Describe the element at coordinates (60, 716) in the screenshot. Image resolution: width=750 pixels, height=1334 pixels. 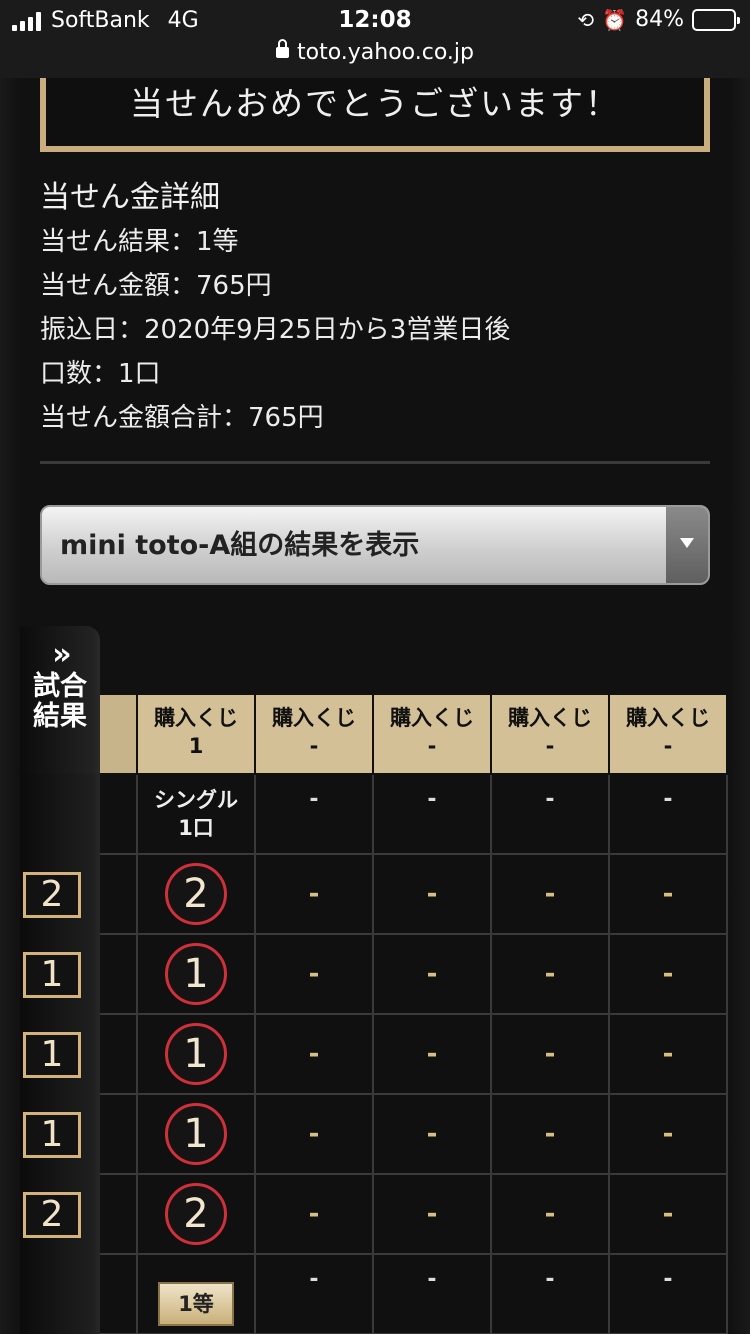
I see `tab-label-line2: 結果` at that location.